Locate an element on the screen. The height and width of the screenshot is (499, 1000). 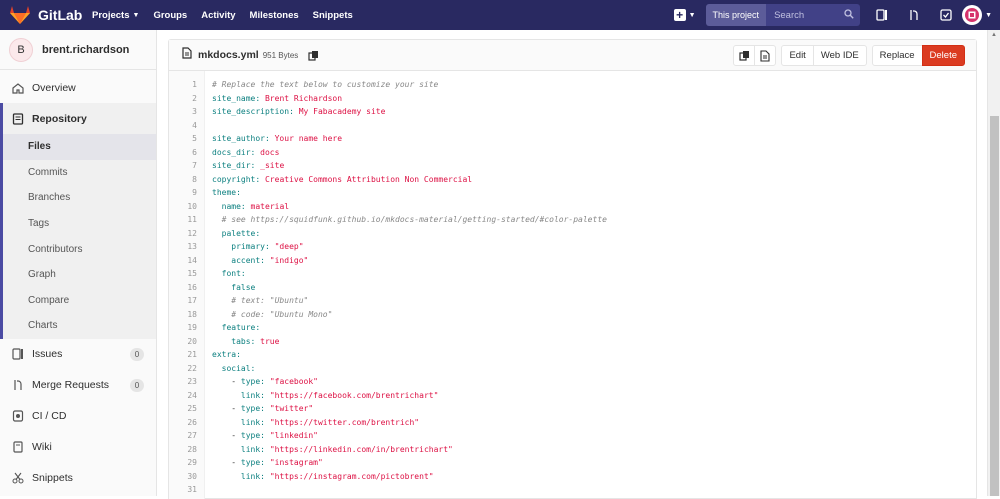
line-number: 22 is located at coordinates (183, 369).